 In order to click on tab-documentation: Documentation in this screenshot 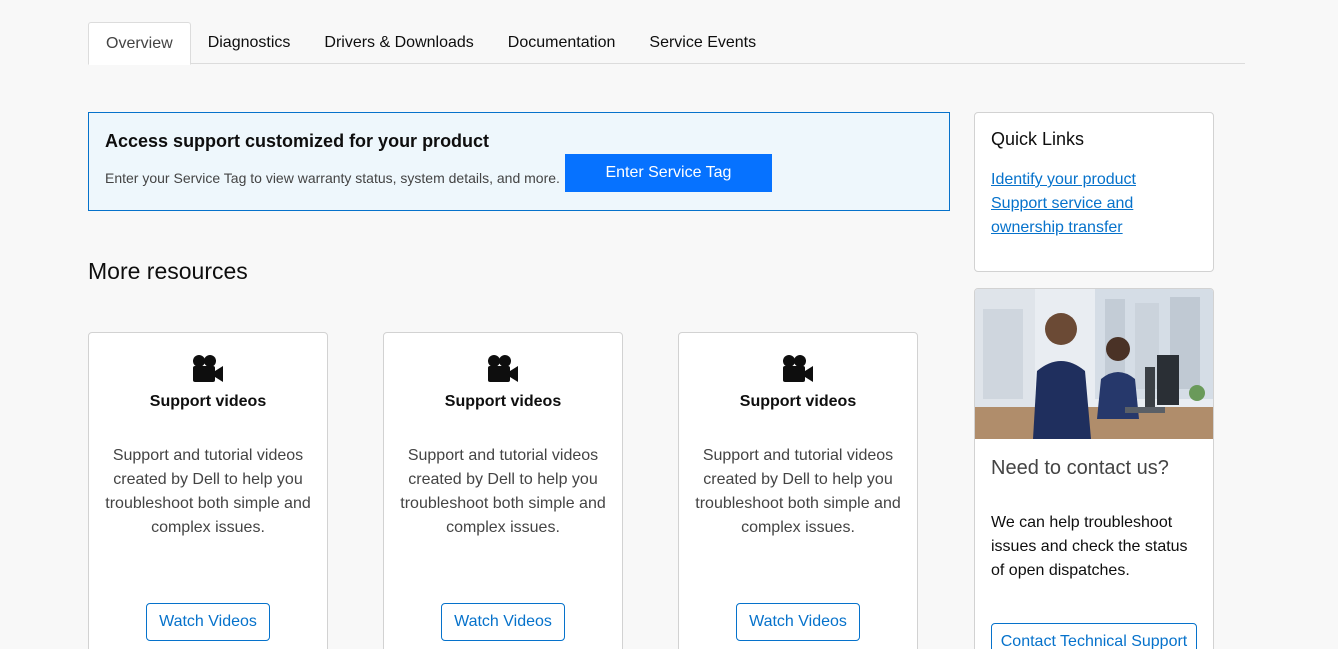, I will do `click(562, 43)`.